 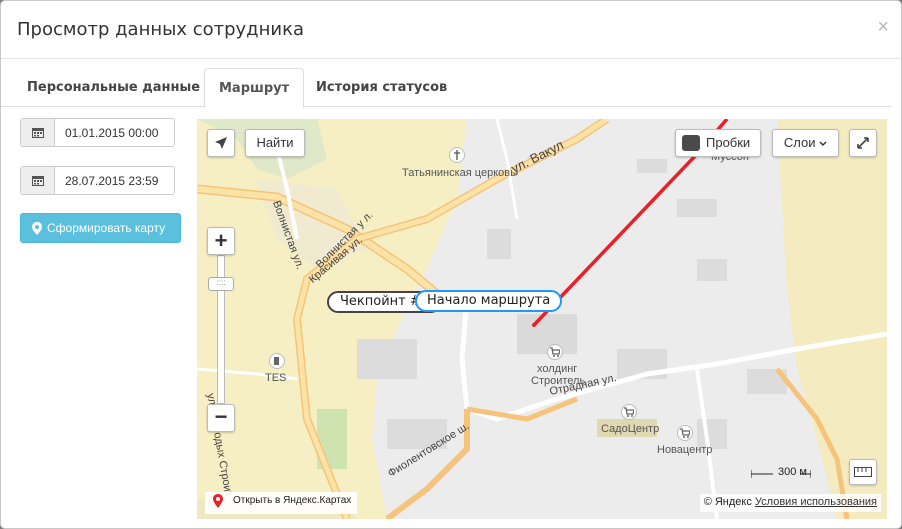 What do you see at coordinates (883, 27) in the screenshot?
I see `close-icon: ×` at bounding box center [883, 27].